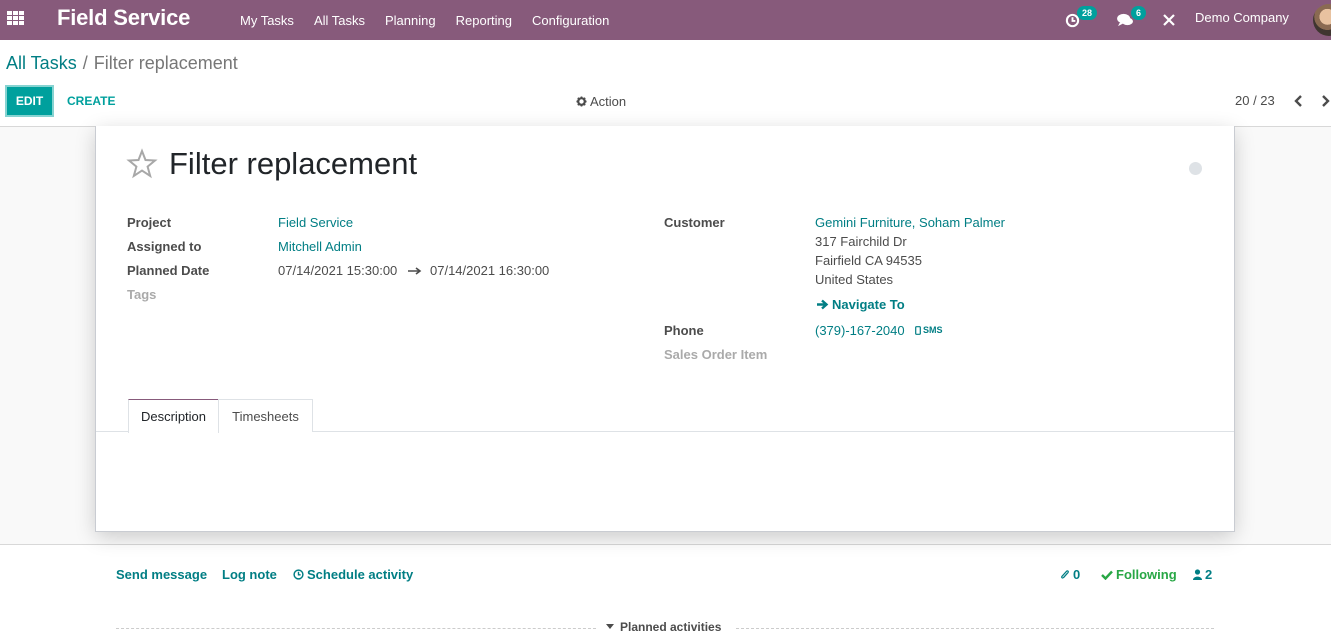 The height and width of the screenshot is (641, 1331). I want to click on planned-date-start: 07/14/2021 15:30:00, so click(338, 270).